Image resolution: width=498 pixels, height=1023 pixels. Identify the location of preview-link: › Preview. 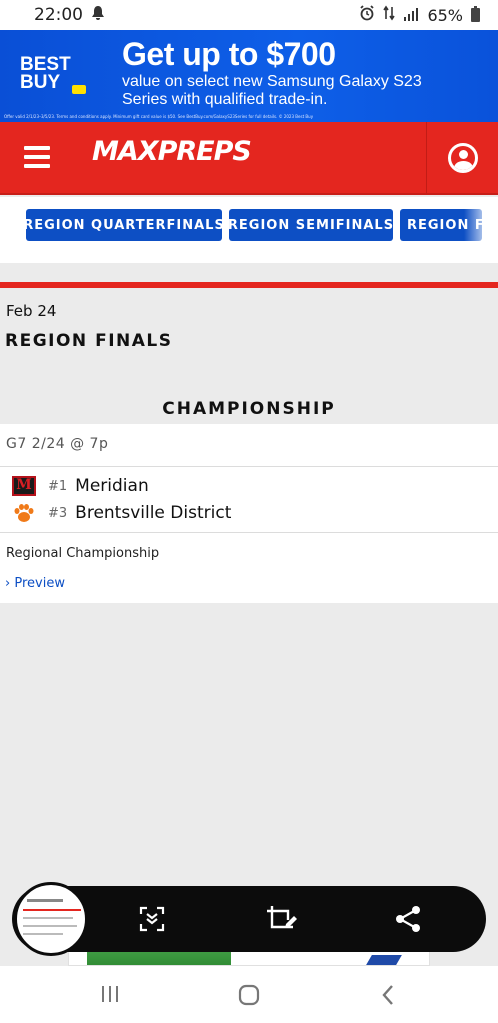
(35, 583).